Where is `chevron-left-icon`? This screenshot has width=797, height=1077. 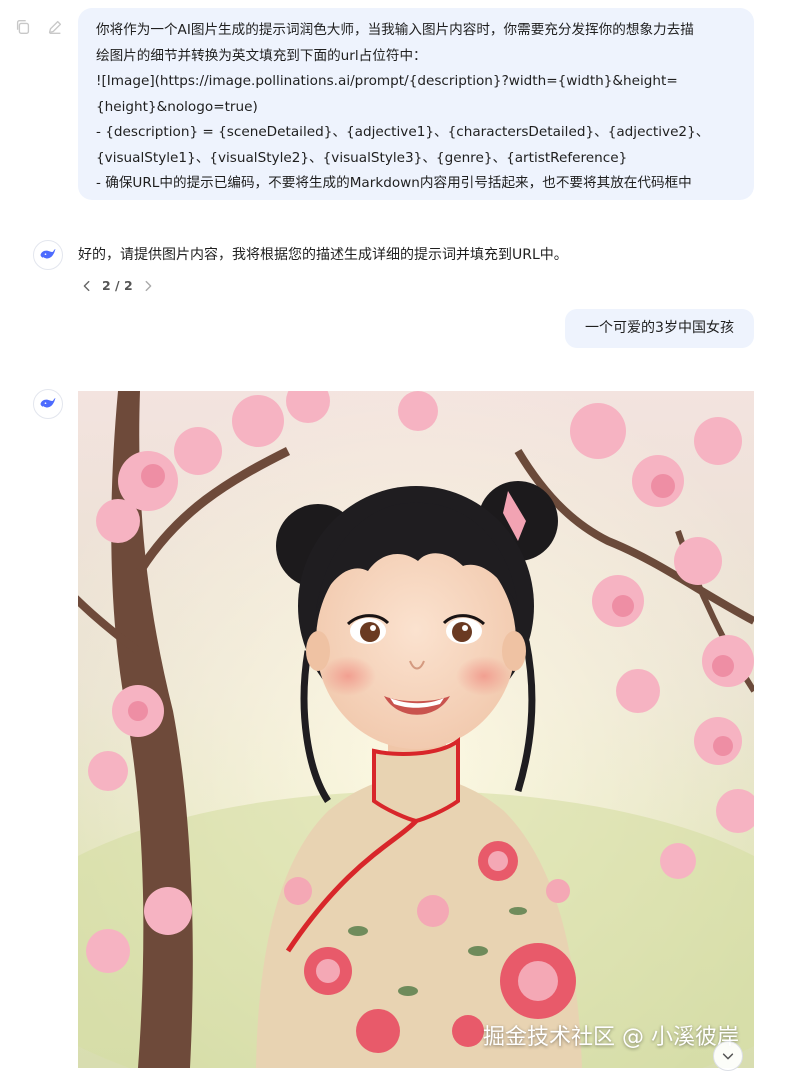
chevron-left-icon is located at coordinates (87, 286).